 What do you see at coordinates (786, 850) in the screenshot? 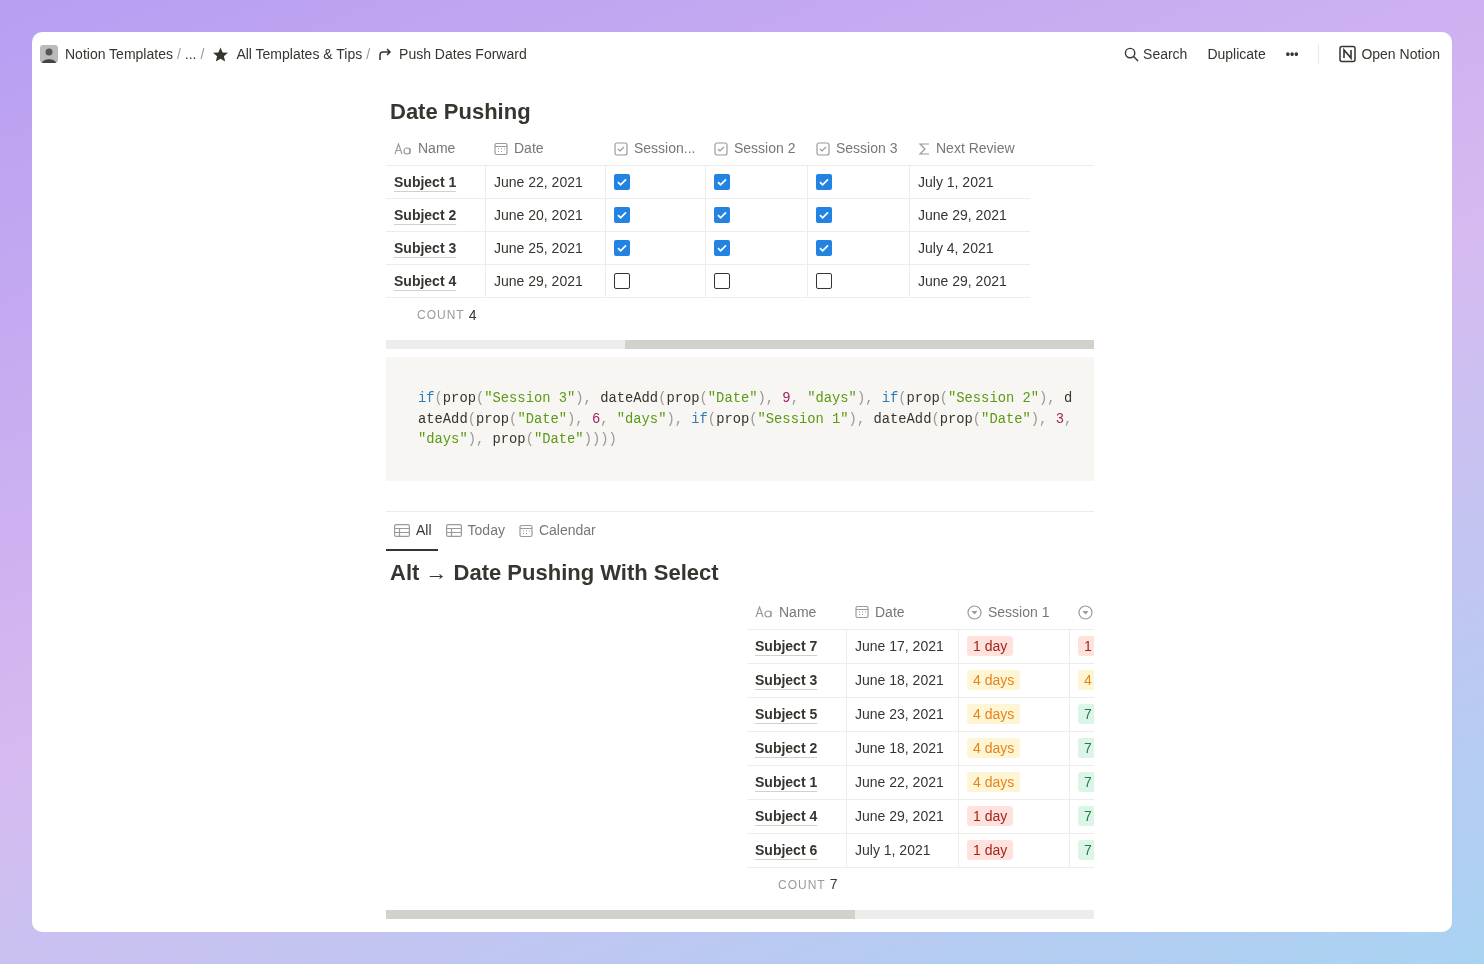
I see `subject-name: Subject 6` at bounding box center [786, 850].